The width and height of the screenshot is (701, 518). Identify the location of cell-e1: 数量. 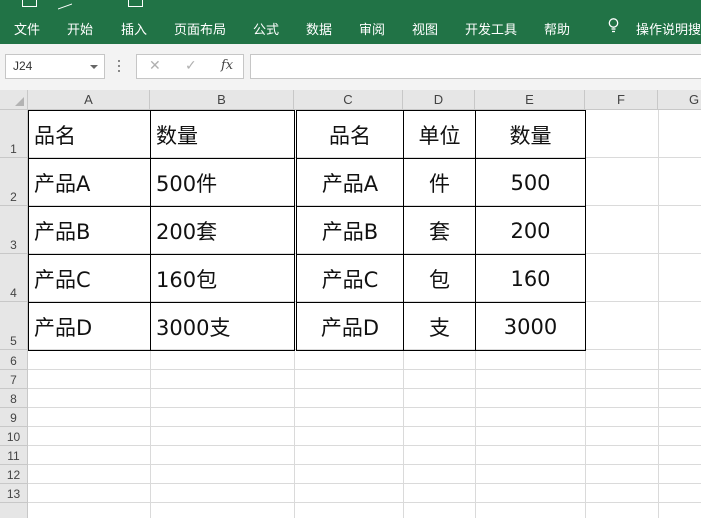
(530, 134).